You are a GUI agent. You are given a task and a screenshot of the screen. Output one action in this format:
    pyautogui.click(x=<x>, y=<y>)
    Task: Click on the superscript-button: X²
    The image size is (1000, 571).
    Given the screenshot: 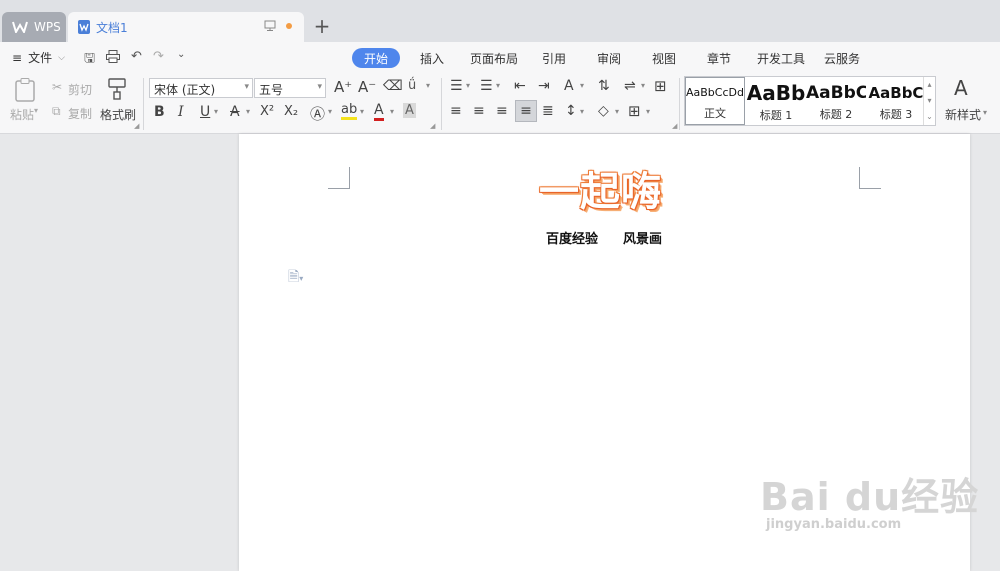 What is the action you would take?
    pyautogui.click(x=267, y=111)
    